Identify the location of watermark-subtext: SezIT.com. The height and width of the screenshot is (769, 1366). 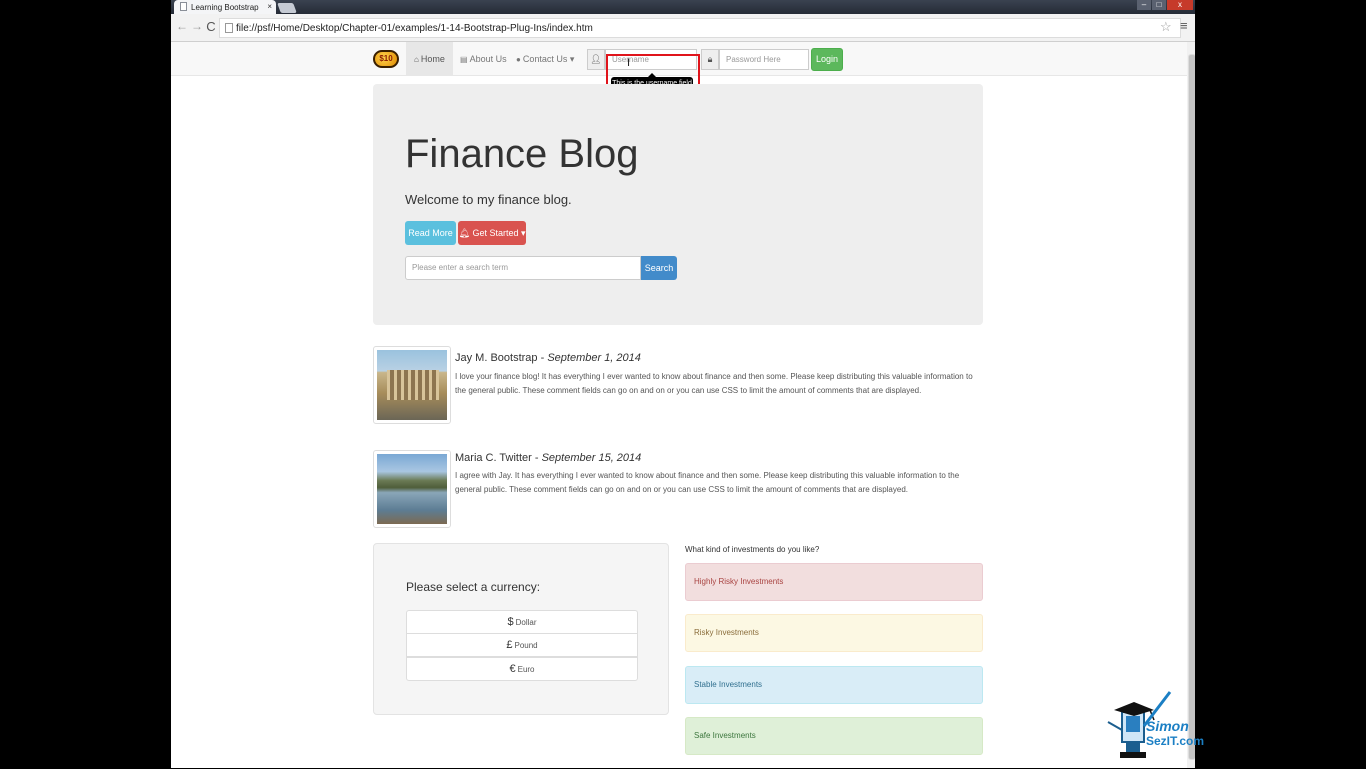
(1175, 741).